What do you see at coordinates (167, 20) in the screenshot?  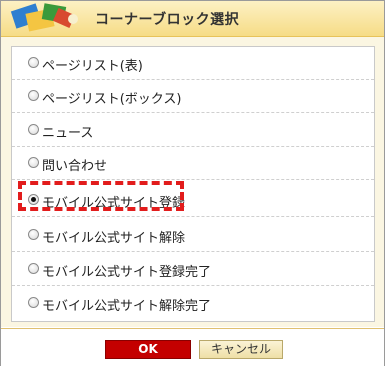 I see `dialog-title: コーナーブロック選択` at bounding box center [167, 20].